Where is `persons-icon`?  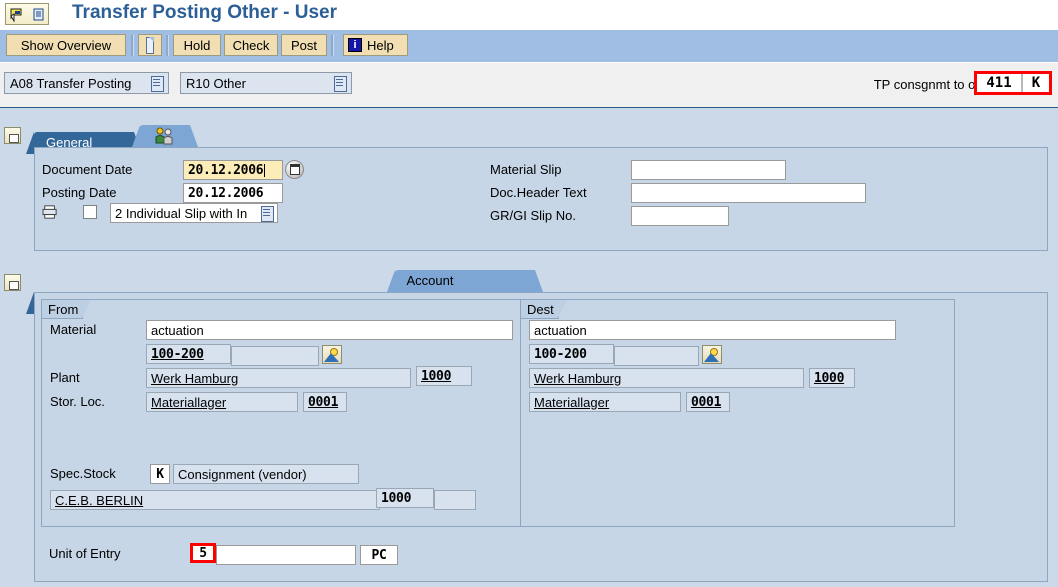 persons-icon is located at coordinates (164, 136).